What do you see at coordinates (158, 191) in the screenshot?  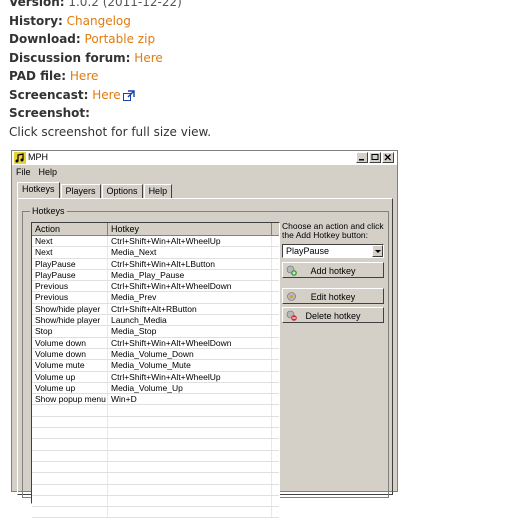 I see `tab-help: Help` at bounding box center [158, 191].